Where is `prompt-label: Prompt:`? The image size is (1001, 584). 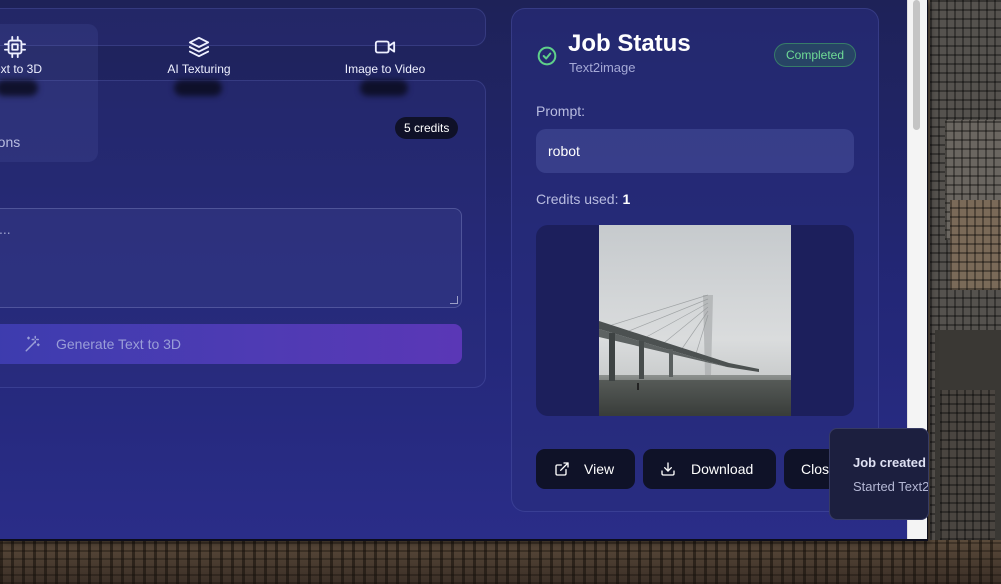 prompt-label: Prompt: is located at coordinates (561, 111).